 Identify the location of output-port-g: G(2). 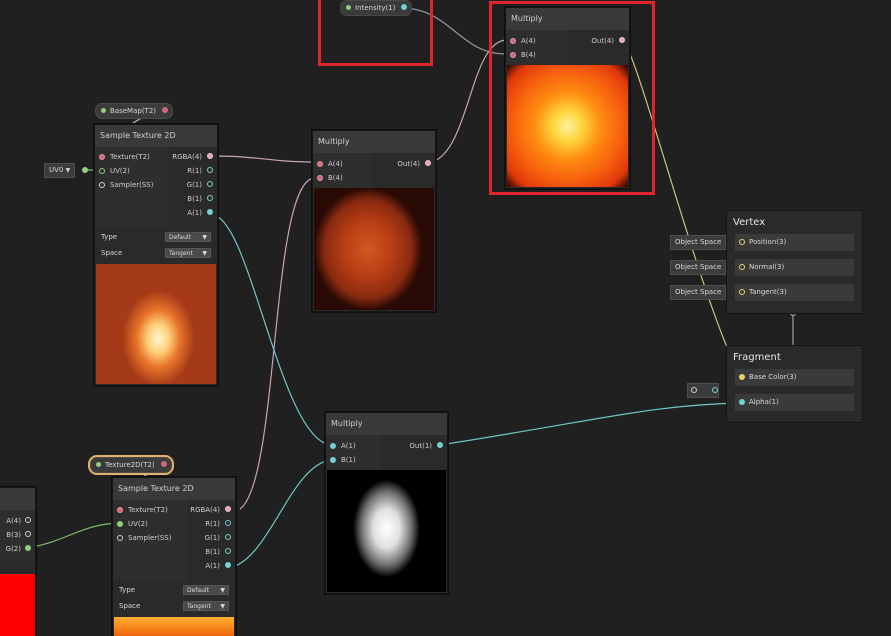
(18, 549).